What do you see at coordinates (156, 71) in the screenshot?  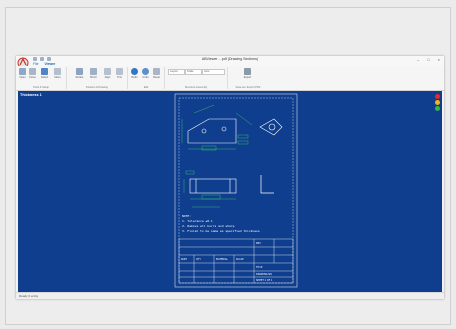 I see `reset-icon` at bounding box center [156, 71].